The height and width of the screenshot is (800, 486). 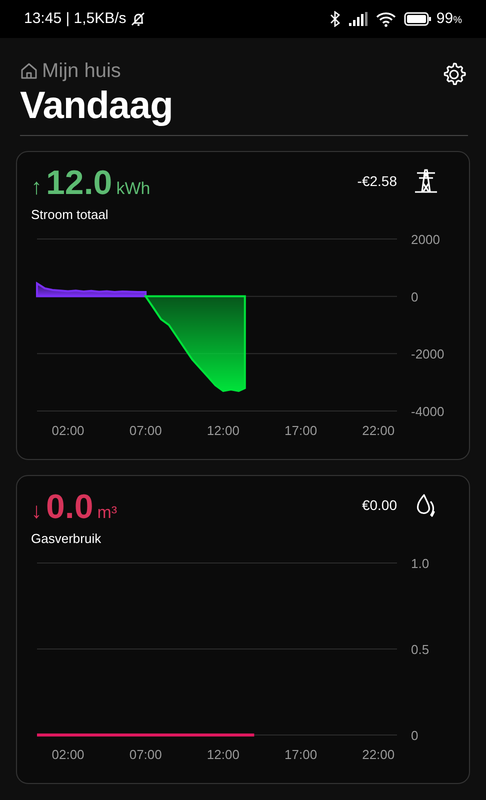 What do you see at coordinates (75, 18) in the screenshot?
I see `status-text: 13:45 | 1,5KB/s` at bounding box center [75, 18].